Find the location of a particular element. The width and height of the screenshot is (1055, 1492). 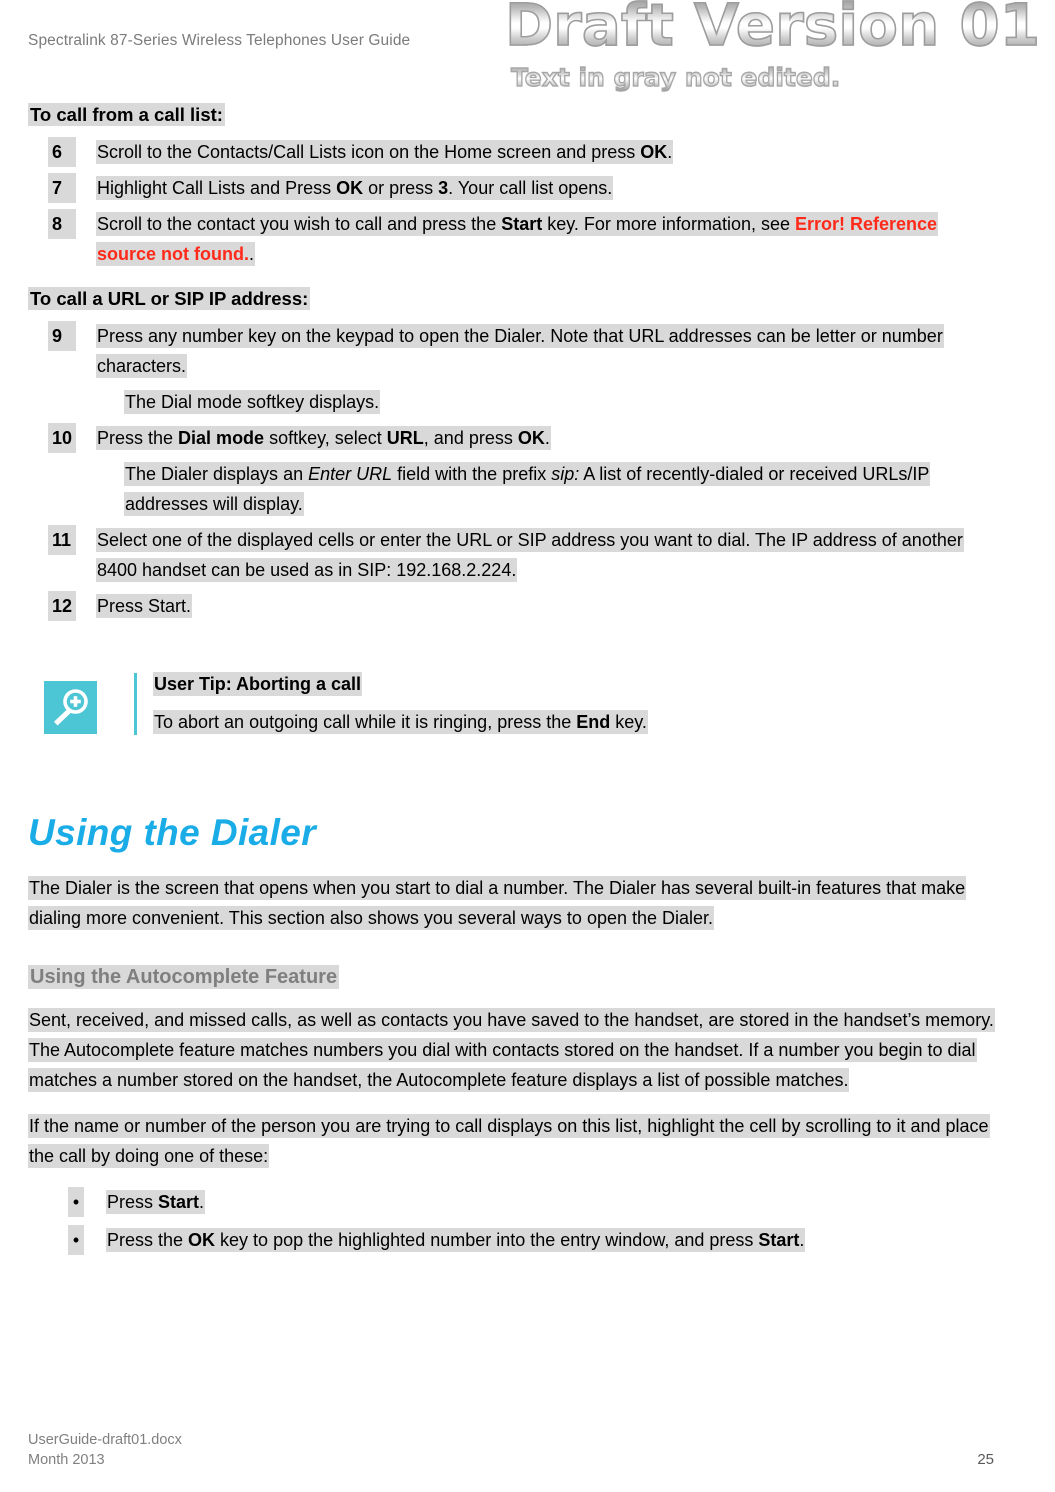

text-run: softkey, select is located at coordinates (325, 438).